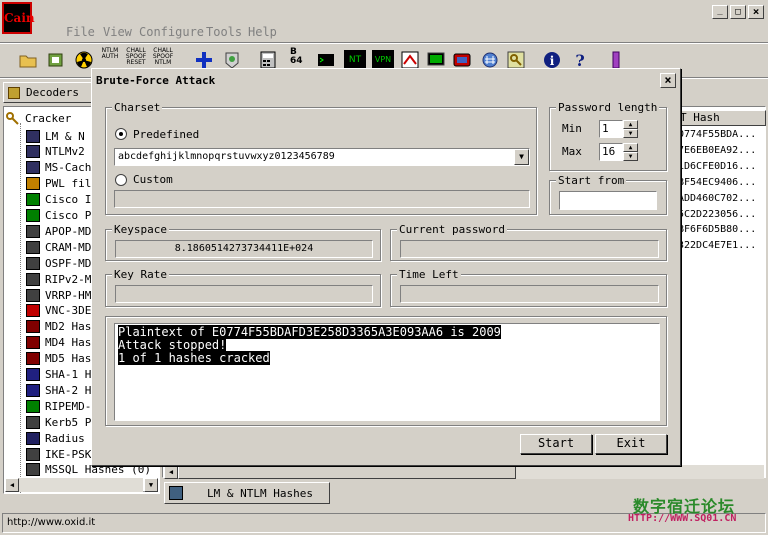 The height and width of the screenshot is (535, 768). Describe the element at coordinates (490, 60) in the screenshot. I see `hash-icon` at that location.